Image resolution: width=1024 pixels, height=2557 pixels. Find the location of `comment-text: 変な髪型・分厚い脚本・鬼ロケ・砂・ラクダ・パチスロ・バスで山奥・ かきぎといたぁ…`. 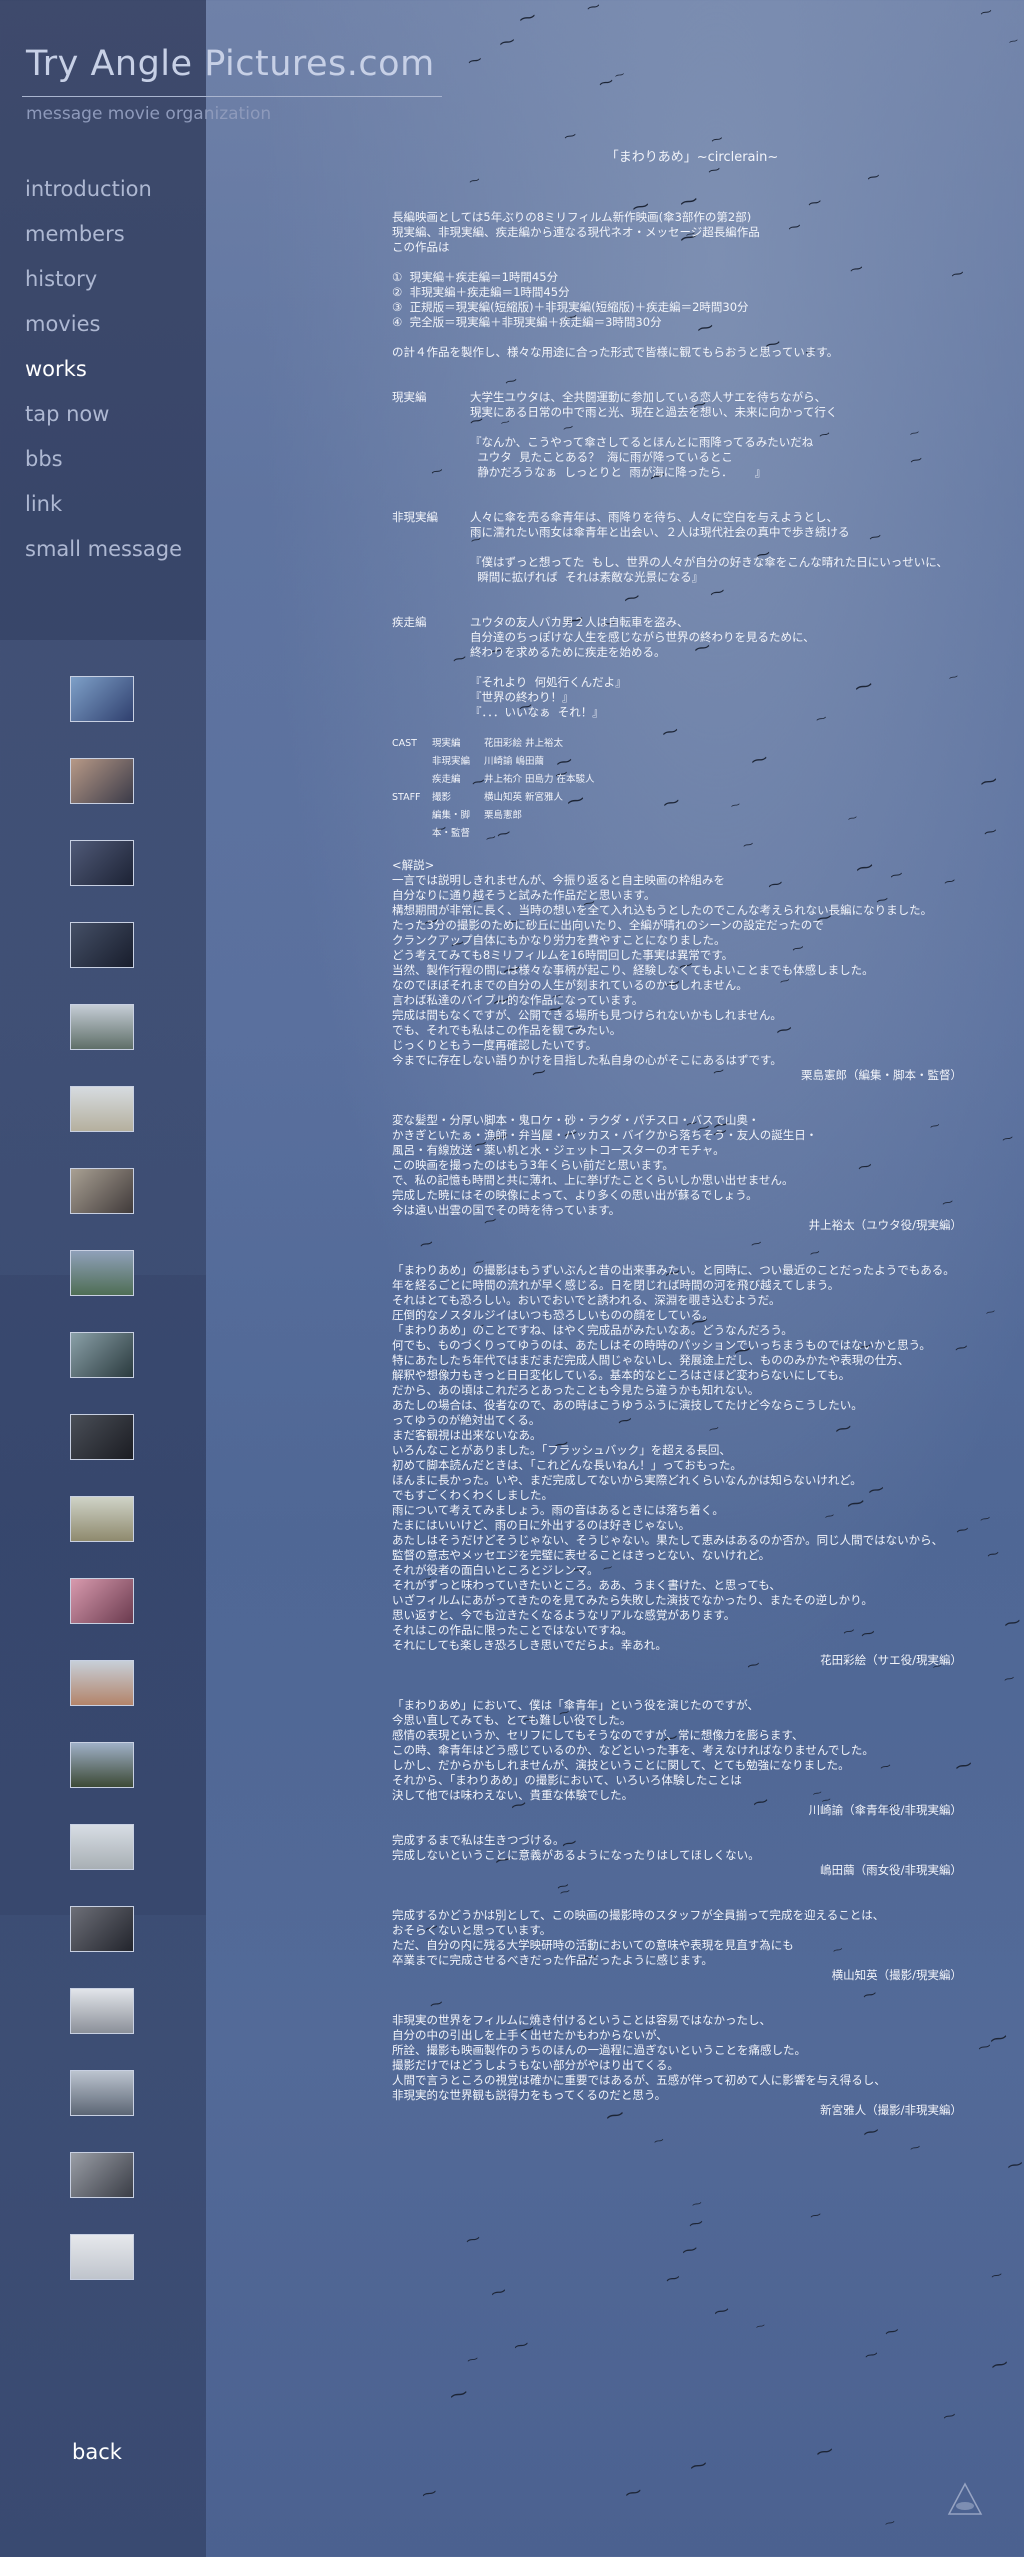

comment-text: 変な髪型・分厚い脚本・鬼ロケ・砂・ラクダ・パチスロ・バスで山奥・ かきぎといたぁ… is located at coordinates (605, 1165).